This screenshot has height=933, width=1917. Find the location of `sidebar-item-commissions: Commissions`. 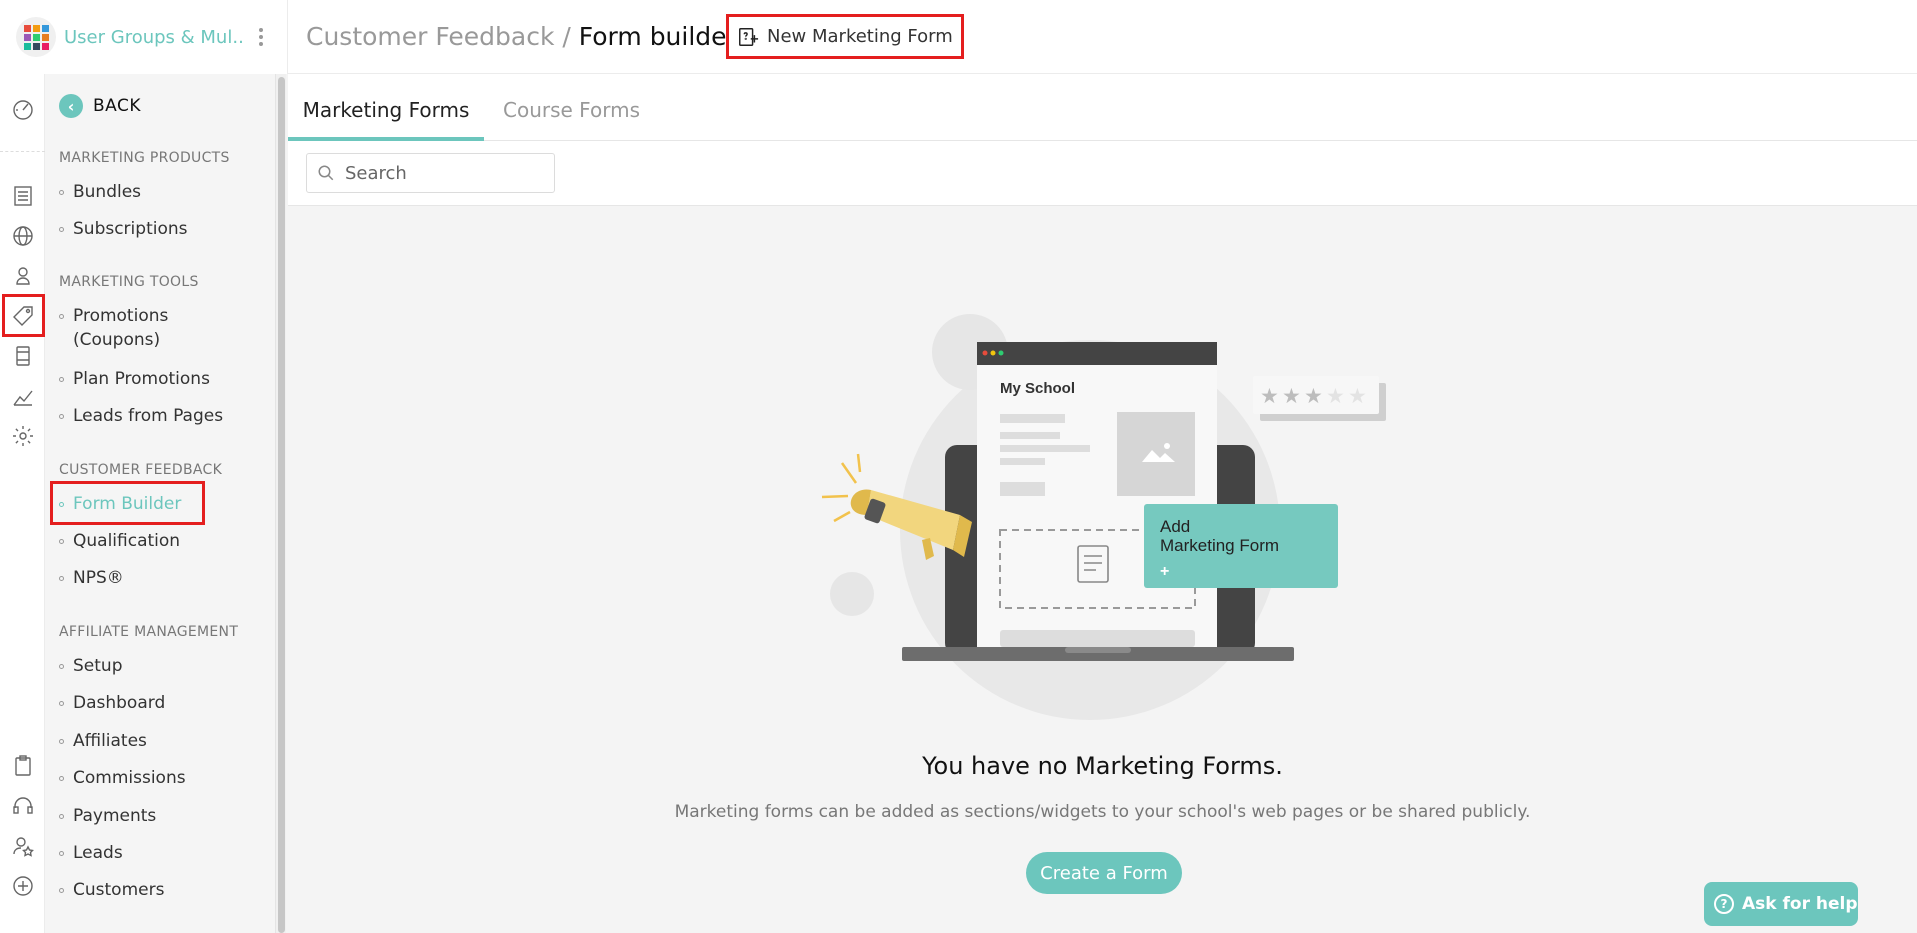

sidebar-item-commissions: Commissions is located at coordinates (122, 778).